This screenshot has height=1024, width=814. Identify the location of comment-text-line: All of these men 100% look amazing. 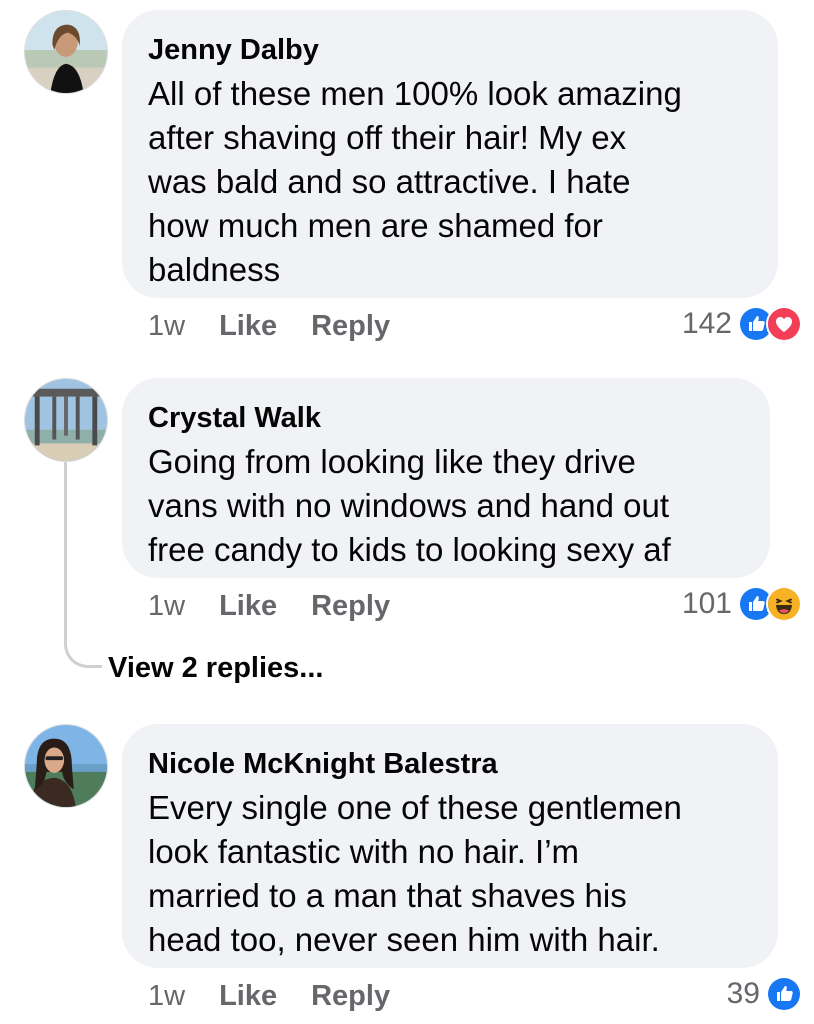
(415, 93).